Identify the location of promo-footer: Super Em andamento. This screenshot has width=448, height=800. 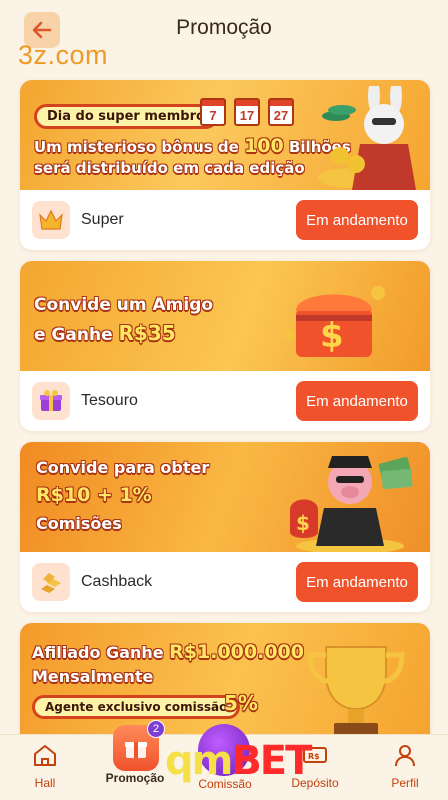
(225, 220).